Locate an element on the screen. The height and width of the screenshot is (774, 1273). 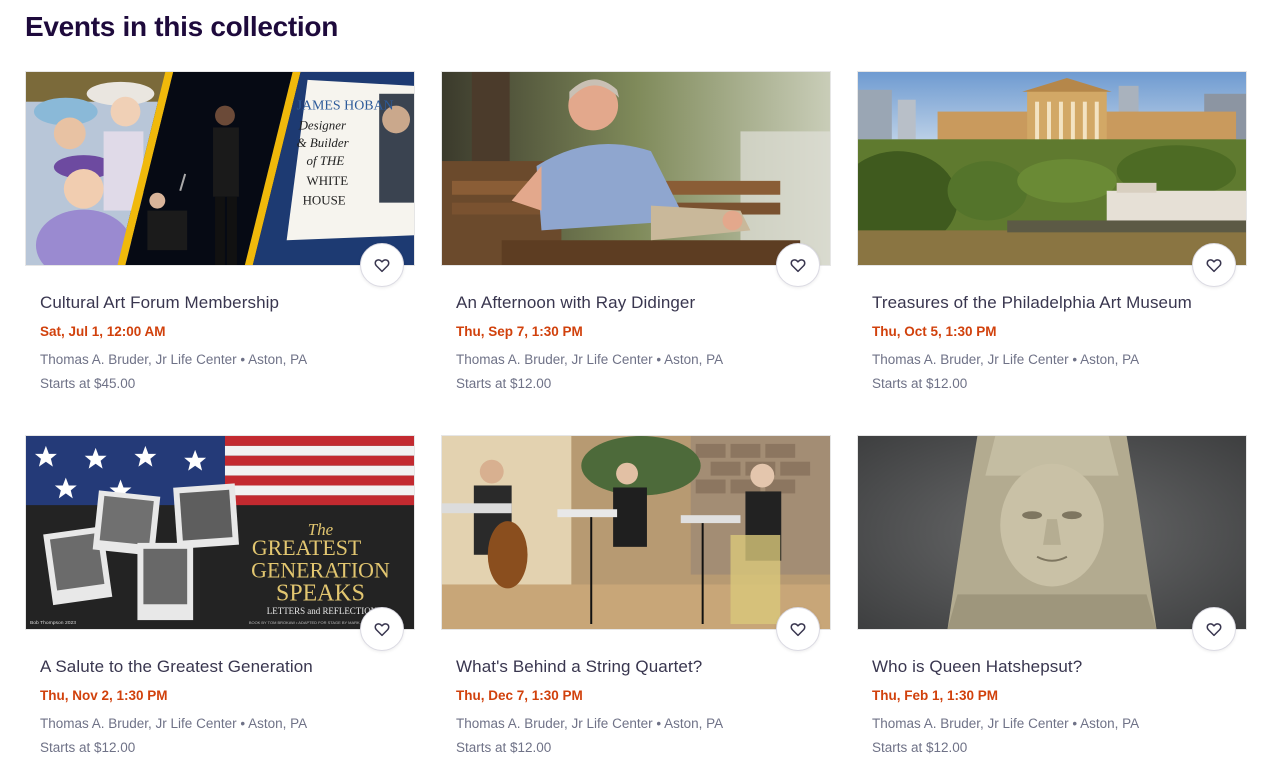
event-title: A Salute to the Greatest Generation is located at coordinates (225, 667).